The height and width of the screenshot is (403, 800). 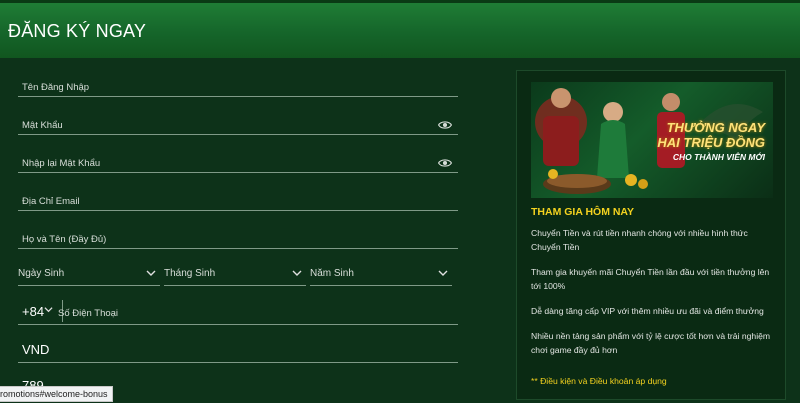 What do you see at coordinates (51, 201) in the screenshot?
I see `email-placeholder: Địa Chỉ Email` at bounding box center [51, 201].